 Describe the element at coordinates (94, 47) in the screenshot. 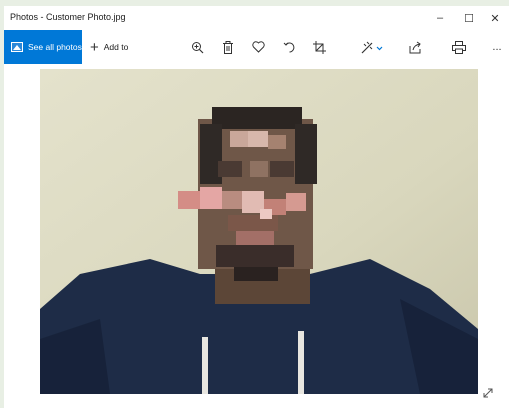

I see `plus-icon: +` at that location.